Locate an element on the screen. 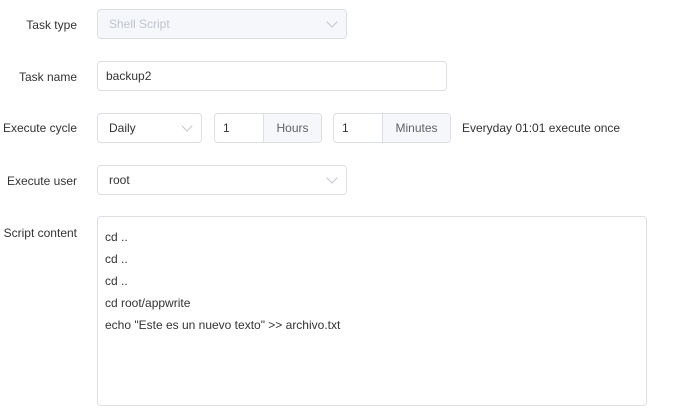 Image resolution: width=685 pixels, height=414 pixels. minutes-input: 1 is located at coordinates (358, 128).